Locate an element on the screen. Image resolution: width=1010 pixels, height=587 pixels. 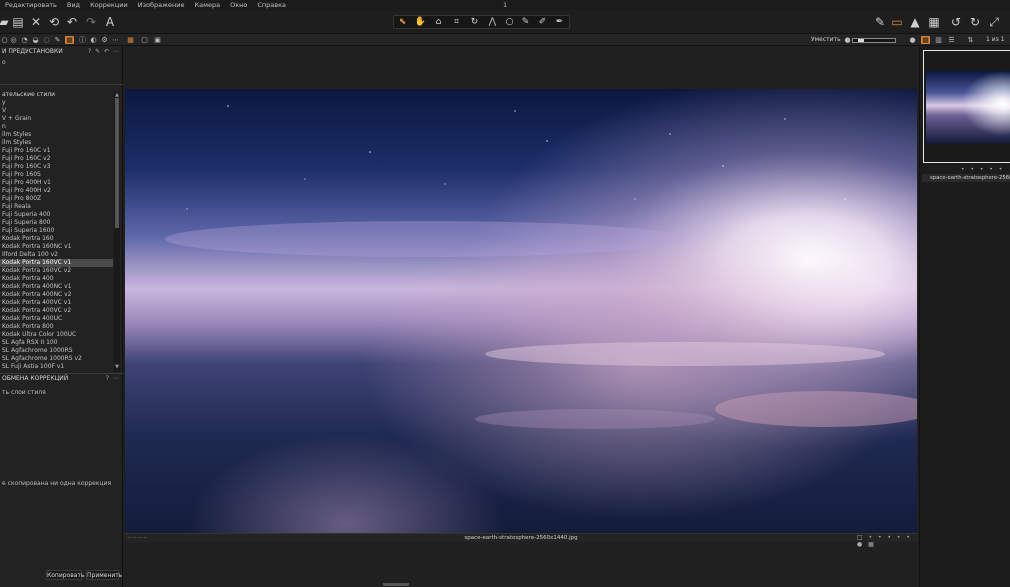
style-list-item: SL Agfachrome 1000RS is located at coordinates (56, 351).